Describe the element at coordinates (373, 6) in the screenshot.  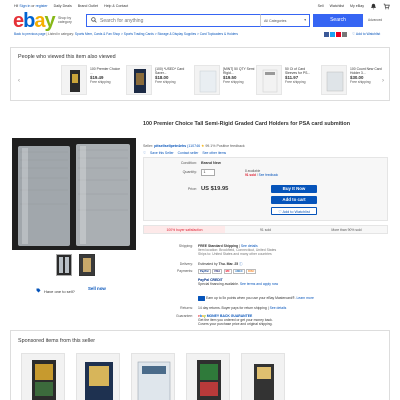
I see `bell-icon` at that location.